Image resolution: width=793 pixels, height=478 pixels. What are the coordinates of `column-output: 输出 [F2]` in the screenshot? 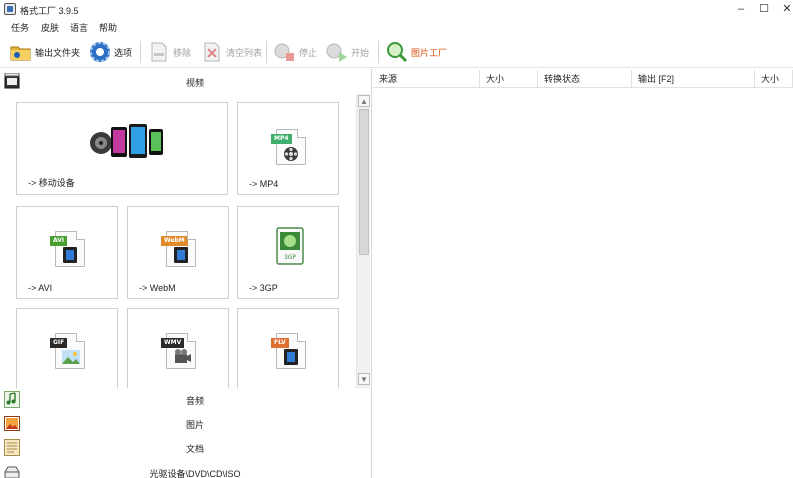 It's located at (693, 79).